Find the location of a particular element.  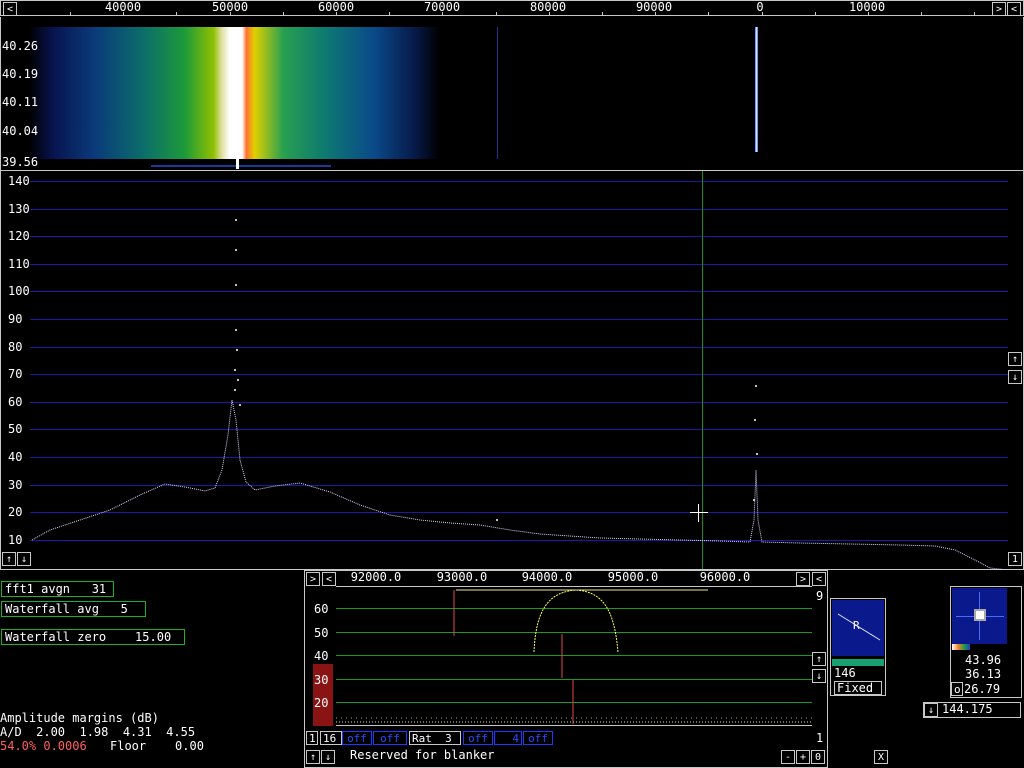

waterfall-carrier-line is located at coordinates (756, 89).